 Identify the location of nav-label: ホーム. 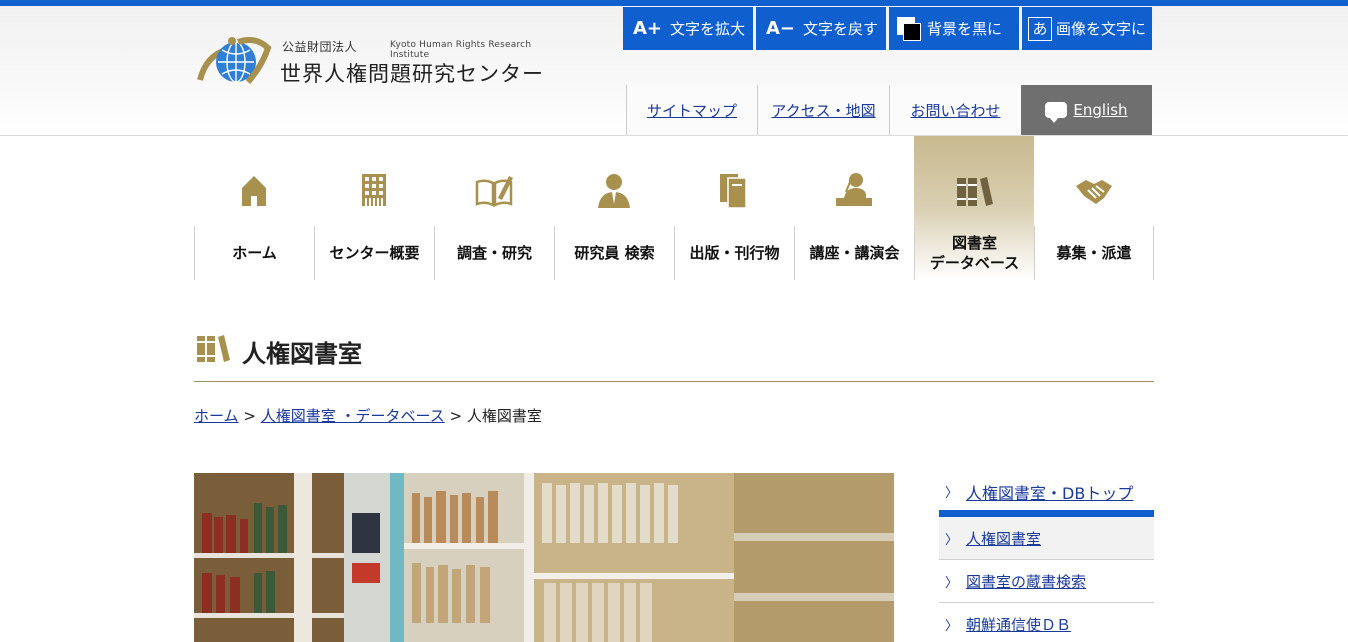
(254, 253).